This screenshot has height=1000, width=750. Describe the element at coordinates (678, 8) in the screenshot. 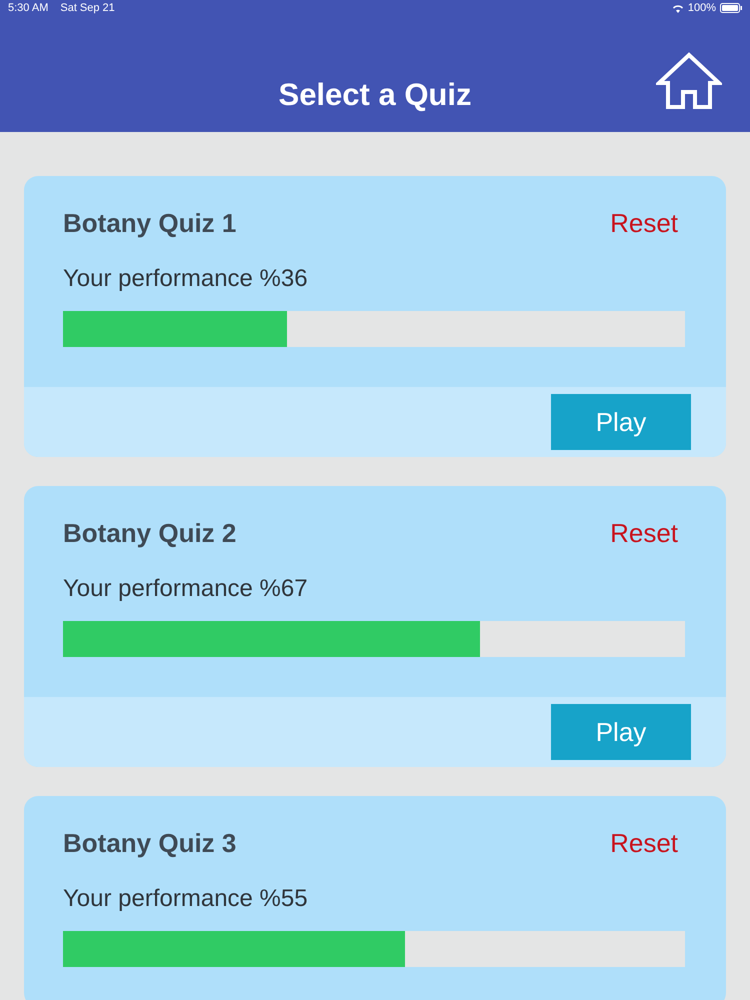

I see `wifi-icon` at that location.